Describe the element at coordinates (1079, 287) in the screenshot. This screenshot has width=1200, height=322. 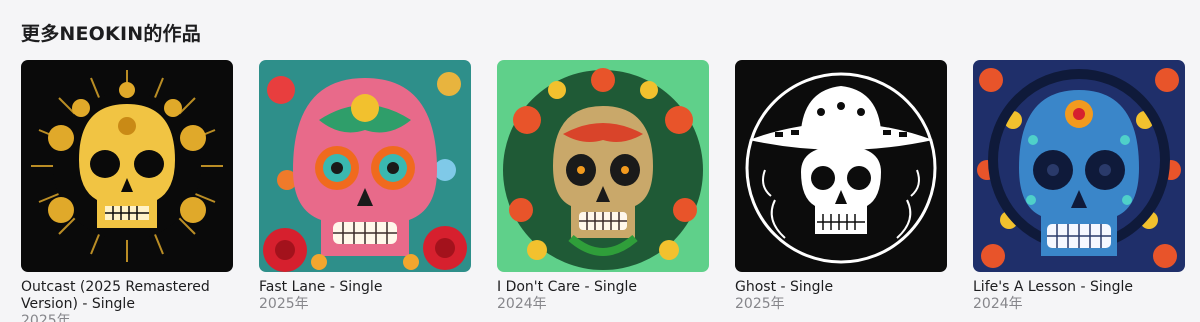
I see `album-title: Life's A Lesson - Single` at that location.